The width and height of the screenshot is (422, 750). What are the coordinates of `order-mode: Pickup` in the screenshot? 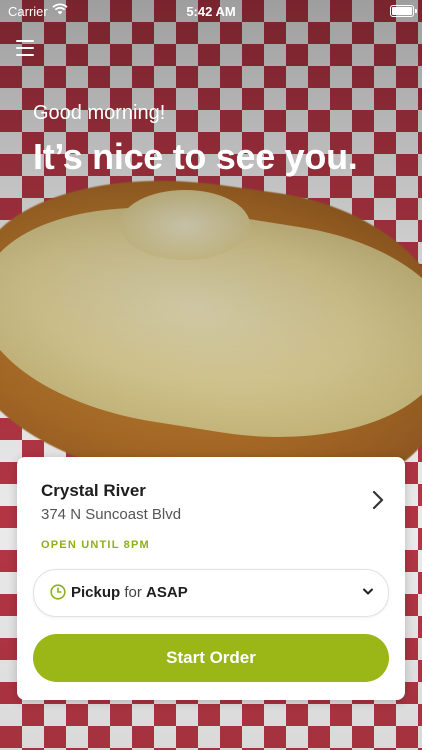 It's located at (96, 592).